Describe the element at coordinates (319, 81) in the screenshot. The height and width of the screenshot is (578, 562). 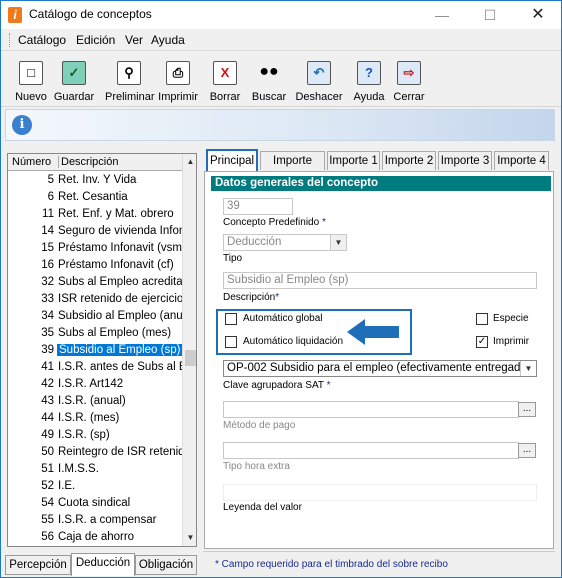
I see `deshacer-button: ↶ Deshacer` at that location.